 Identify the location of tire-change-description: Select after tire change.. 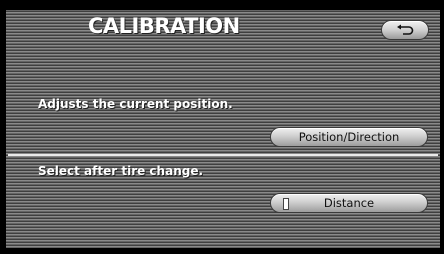
(121, 171).